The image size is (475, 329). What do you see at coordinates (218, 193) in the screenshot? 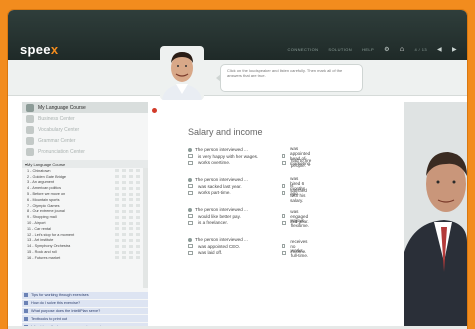
I see `answer-option: works part-time.` at bounding box center [218, 193].